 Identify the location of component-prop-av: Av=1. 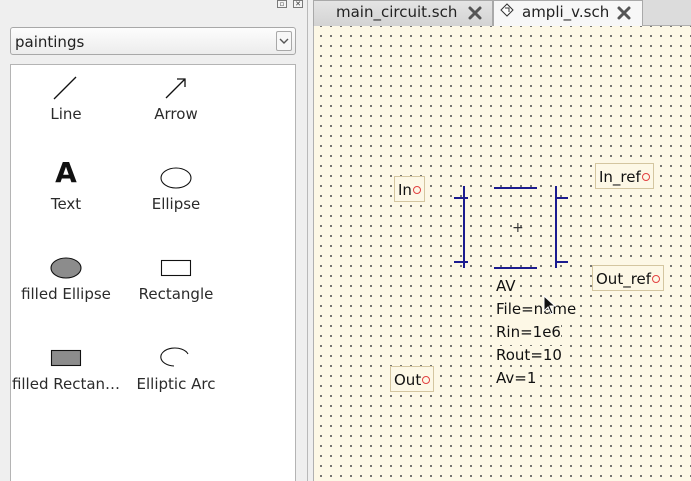
(516, 378).